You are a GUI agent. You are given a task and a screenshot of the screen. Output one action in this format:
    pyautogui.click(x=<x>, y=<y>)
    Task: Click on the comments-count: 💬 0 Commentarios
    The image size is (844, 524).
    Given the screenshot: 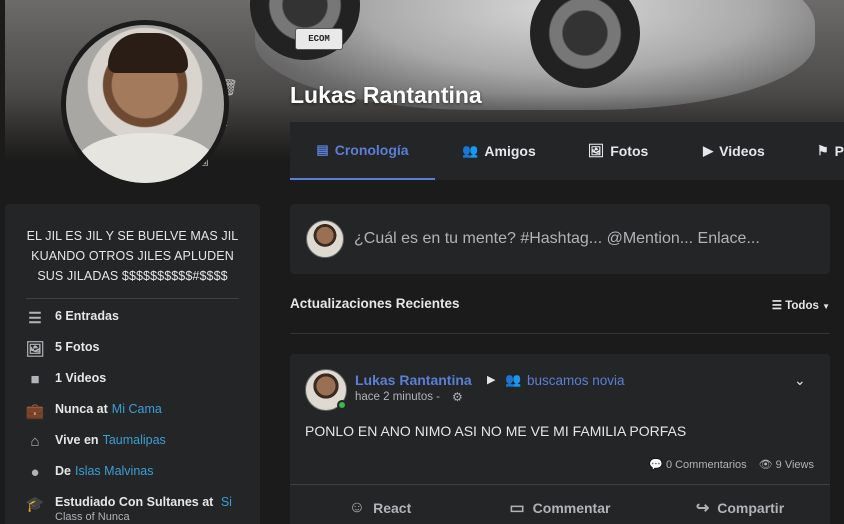 What is the action you would take?
    pyautogui.click(x=697, y=464)
    